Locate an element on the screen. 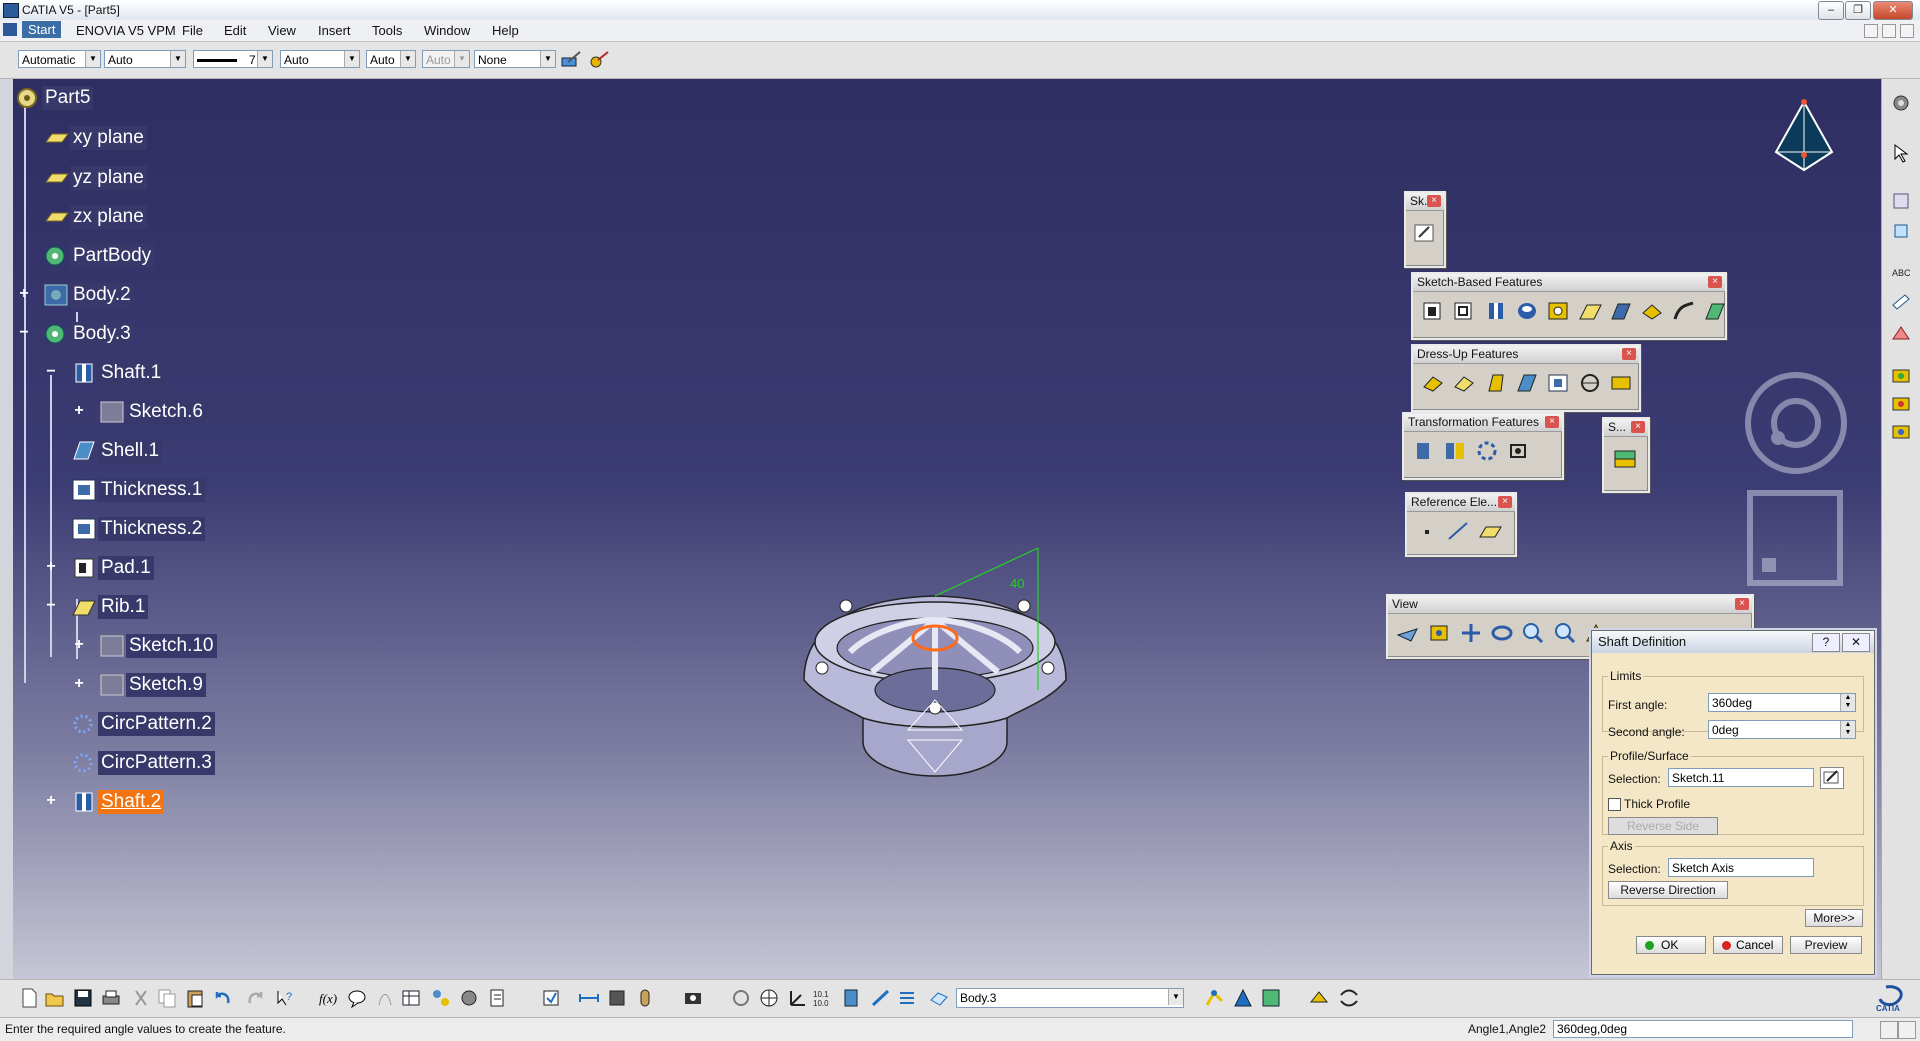  edge-fillet-icon is located at coordinates (1433, 383).